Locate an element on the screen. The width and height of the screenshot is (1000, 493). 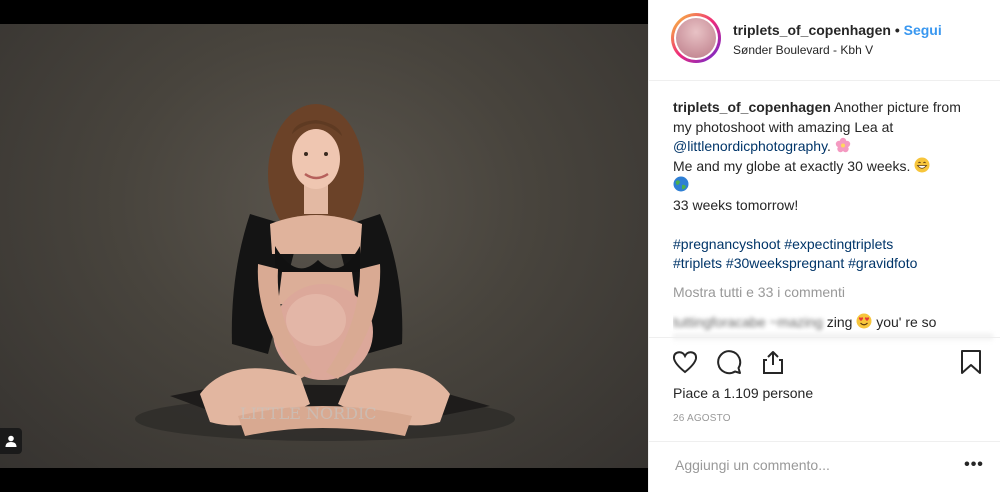
avatar-ring-inner is located at coordinates (696, 38).